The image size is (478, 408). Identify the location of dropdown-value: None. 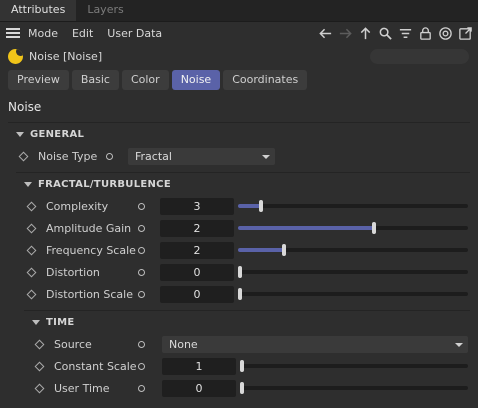
(183, 344).